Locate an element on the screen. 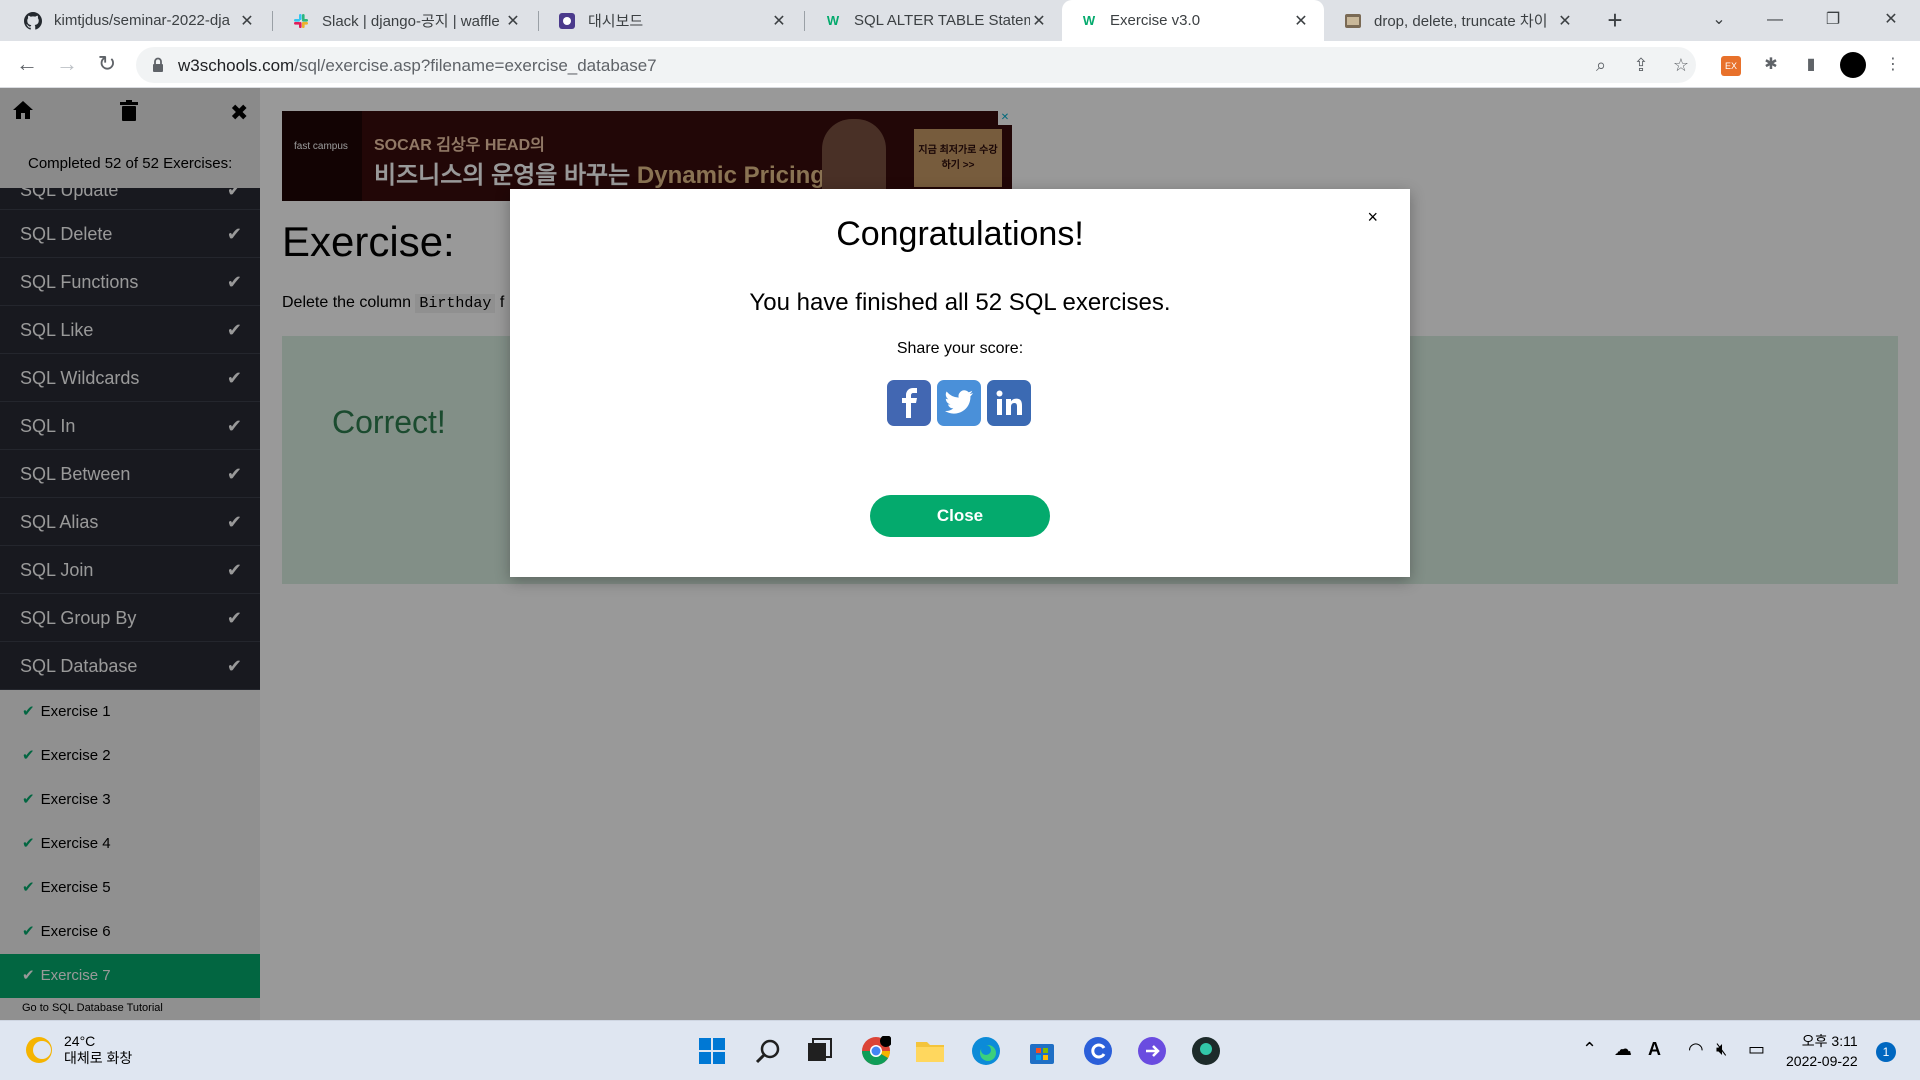  weather-text: 24°C 대체로 화창 is located at coordinates (98, 1050).